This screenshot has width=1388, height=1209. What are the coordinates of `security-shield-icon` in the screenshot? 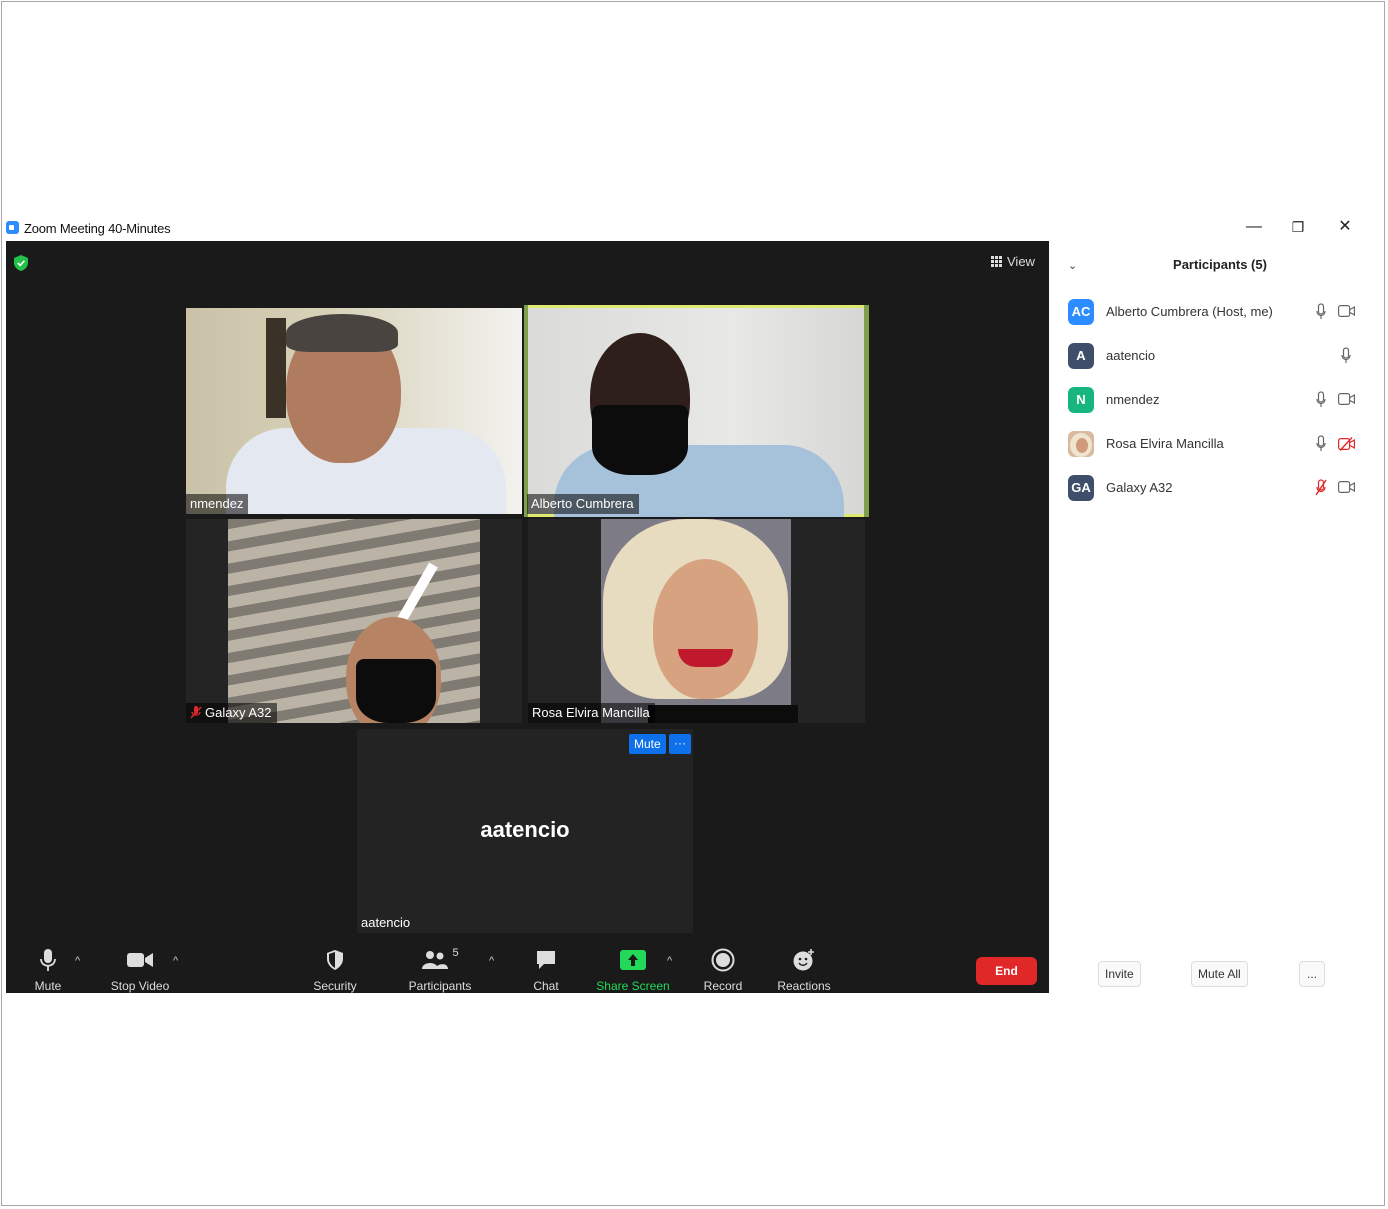 It's located at (335, 960).